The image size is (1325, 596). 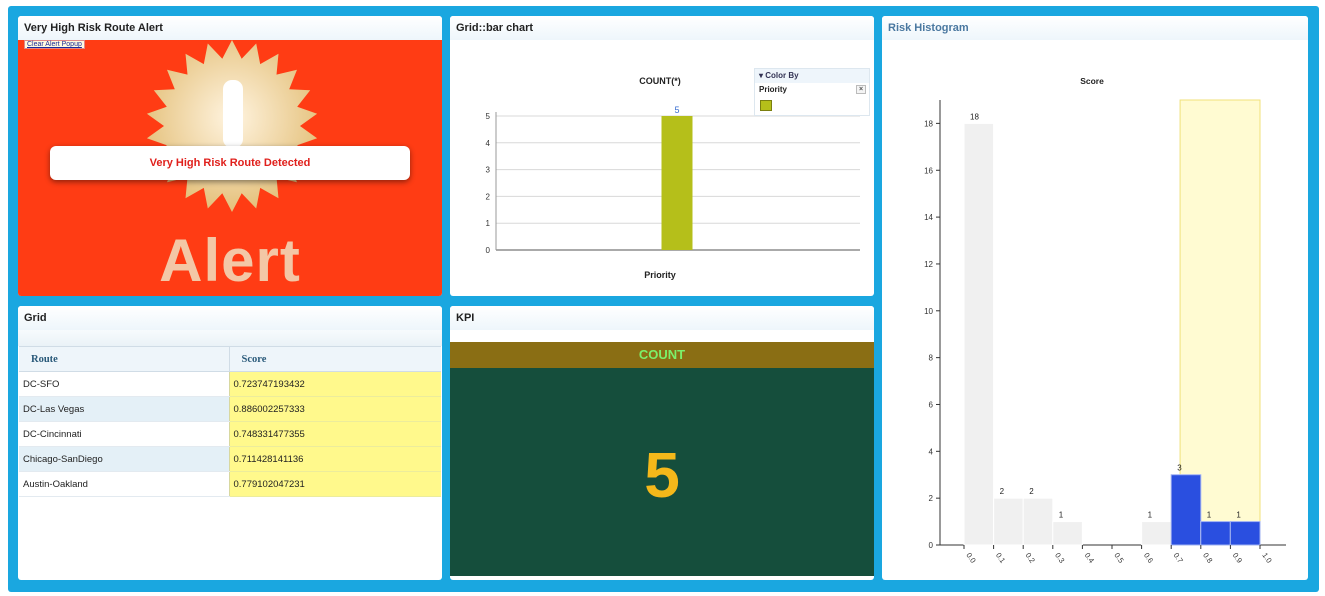 I want to click on grid-panel-title: Grid, so click(x=230, y=318).